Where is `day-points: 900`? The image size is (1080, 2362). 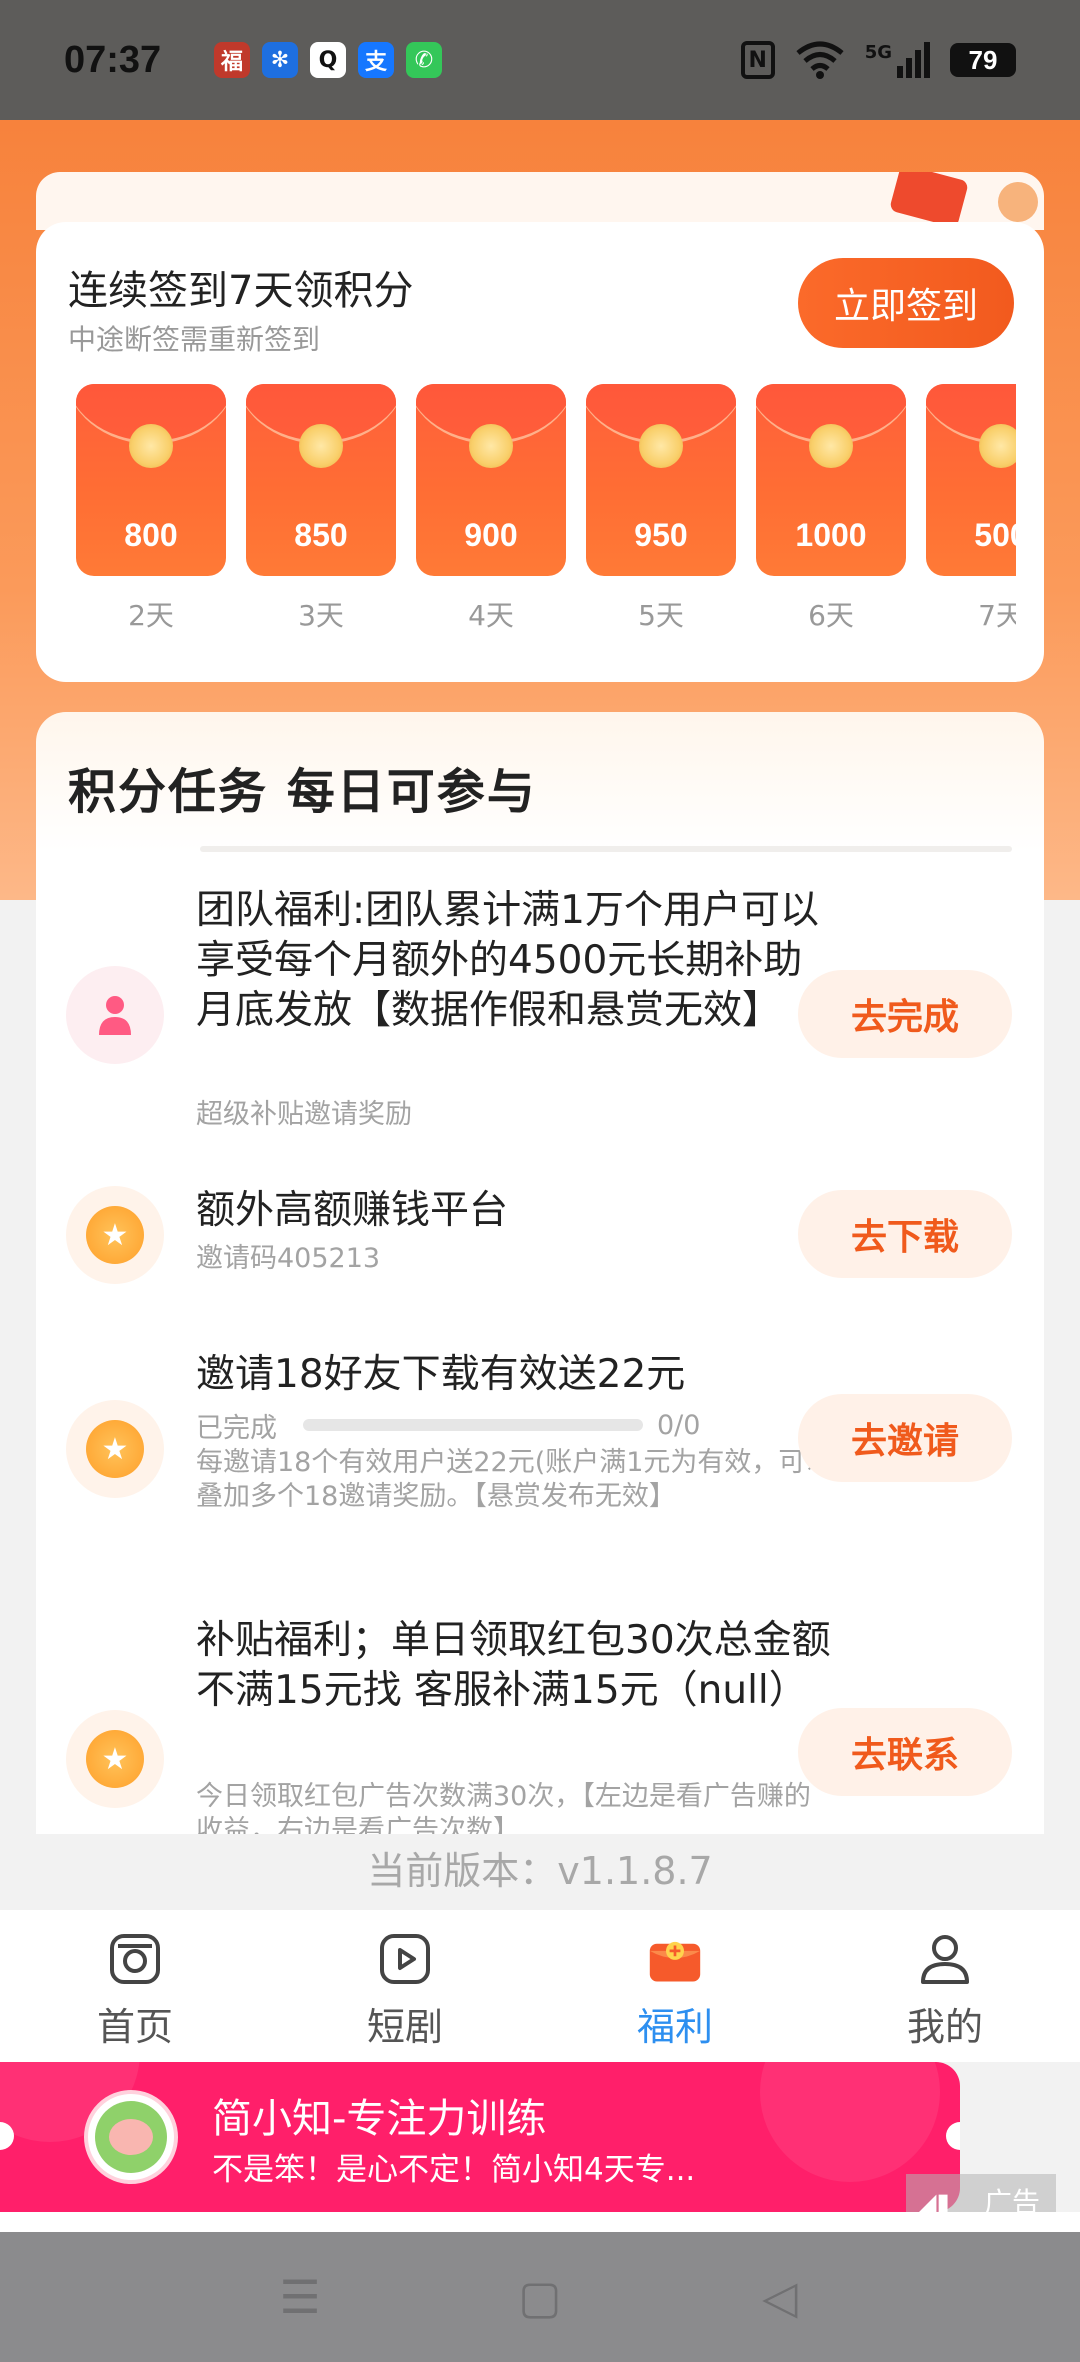 day-points: 900 is located at coordinates (491, 535).